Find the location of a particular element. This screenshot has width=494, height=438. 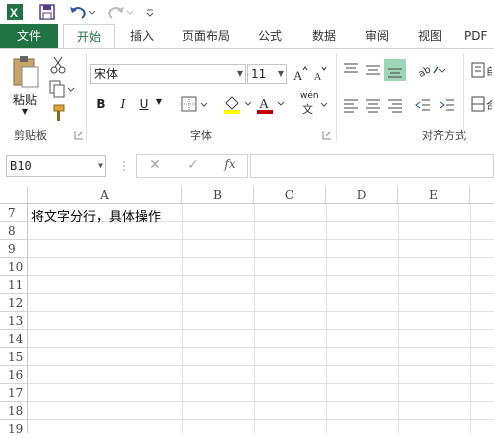

tab-home: 开始 is located at coordinates (89, 36).